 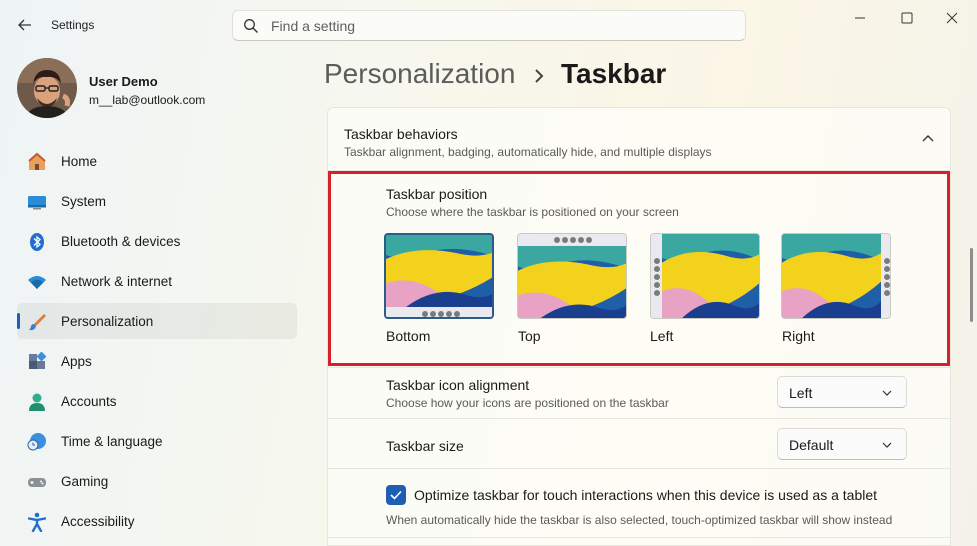 I want to click on sidebar-item-label: Home, so click(x=79, y=161).